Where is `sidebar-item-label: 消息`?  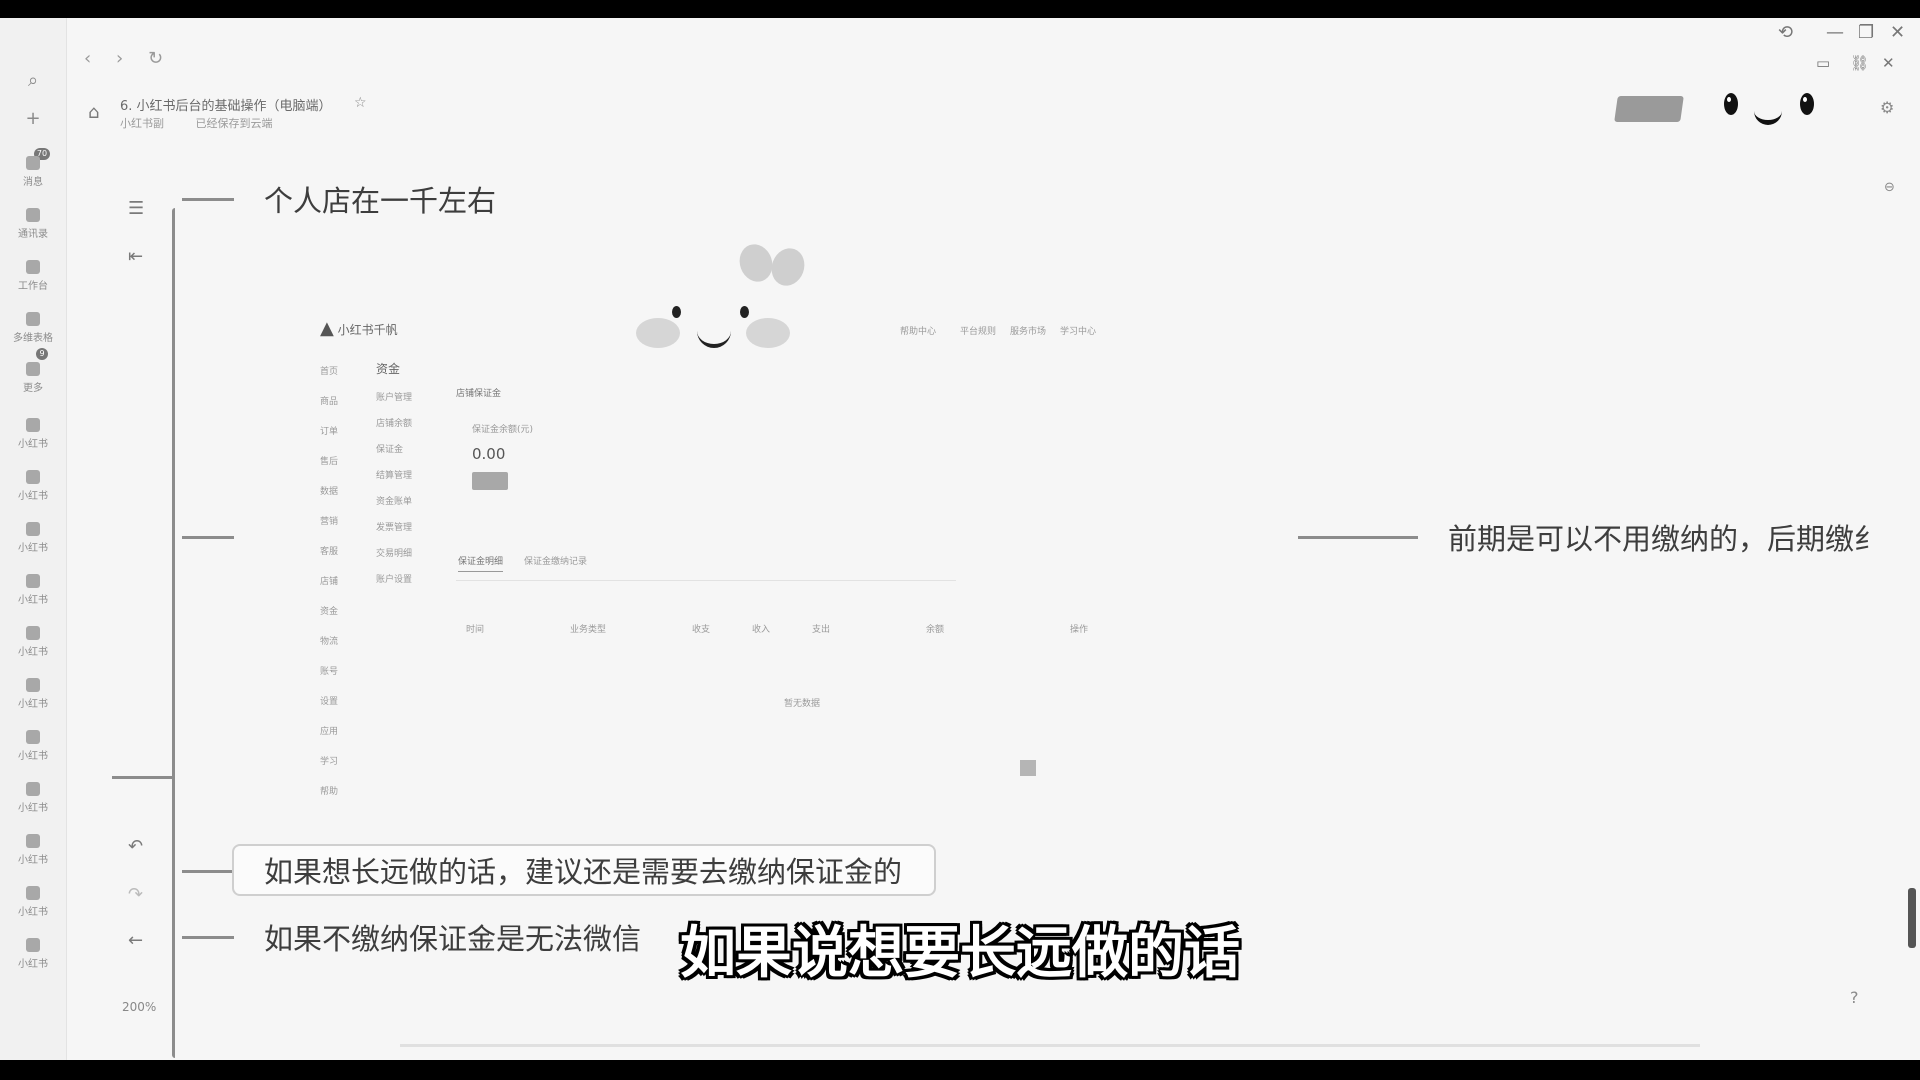
sidebar-item-label: 消息 is located at coordinates (33, 182).